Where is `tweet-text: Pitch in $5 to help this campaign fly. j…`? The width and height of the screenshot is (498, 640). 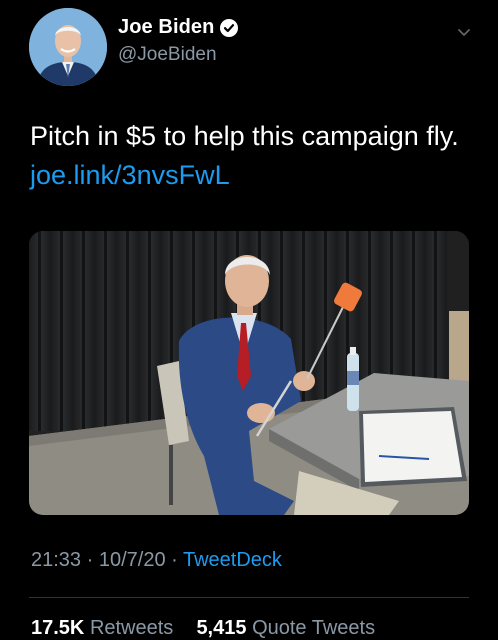 tweet-text: Pitch in $5 to help this campaign fly. j… is located at coordinates (250, 156).